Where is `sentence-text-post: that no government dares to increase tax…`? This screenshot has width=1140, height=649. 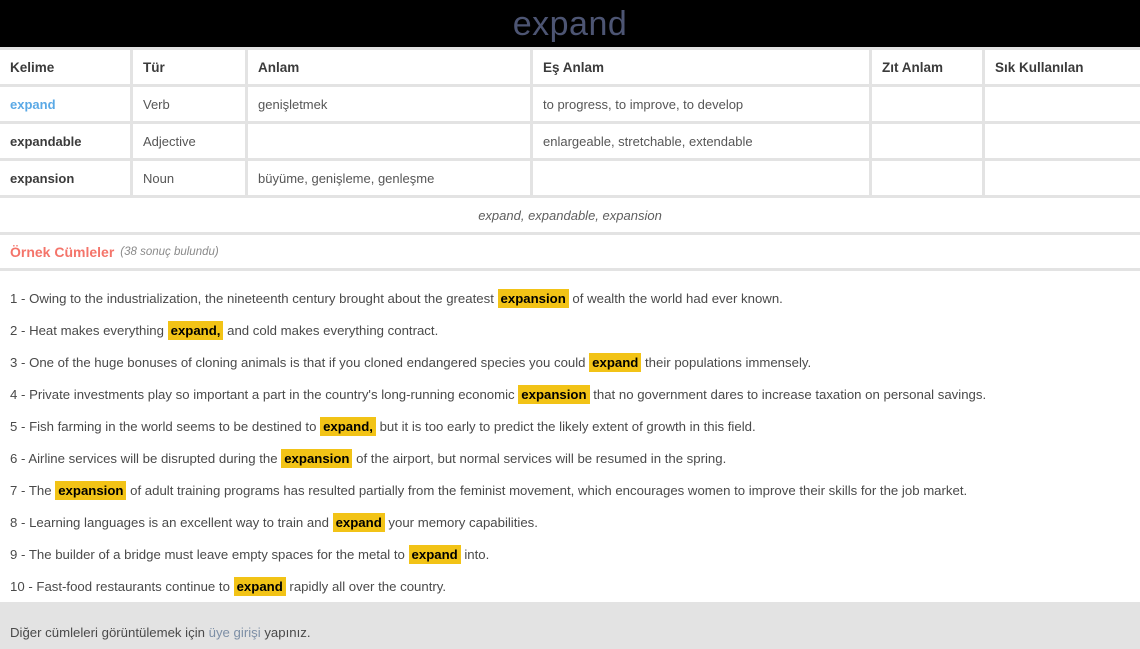 sentence-text-post: that no government dares to increase tax… is located at coordinates (788, 394).